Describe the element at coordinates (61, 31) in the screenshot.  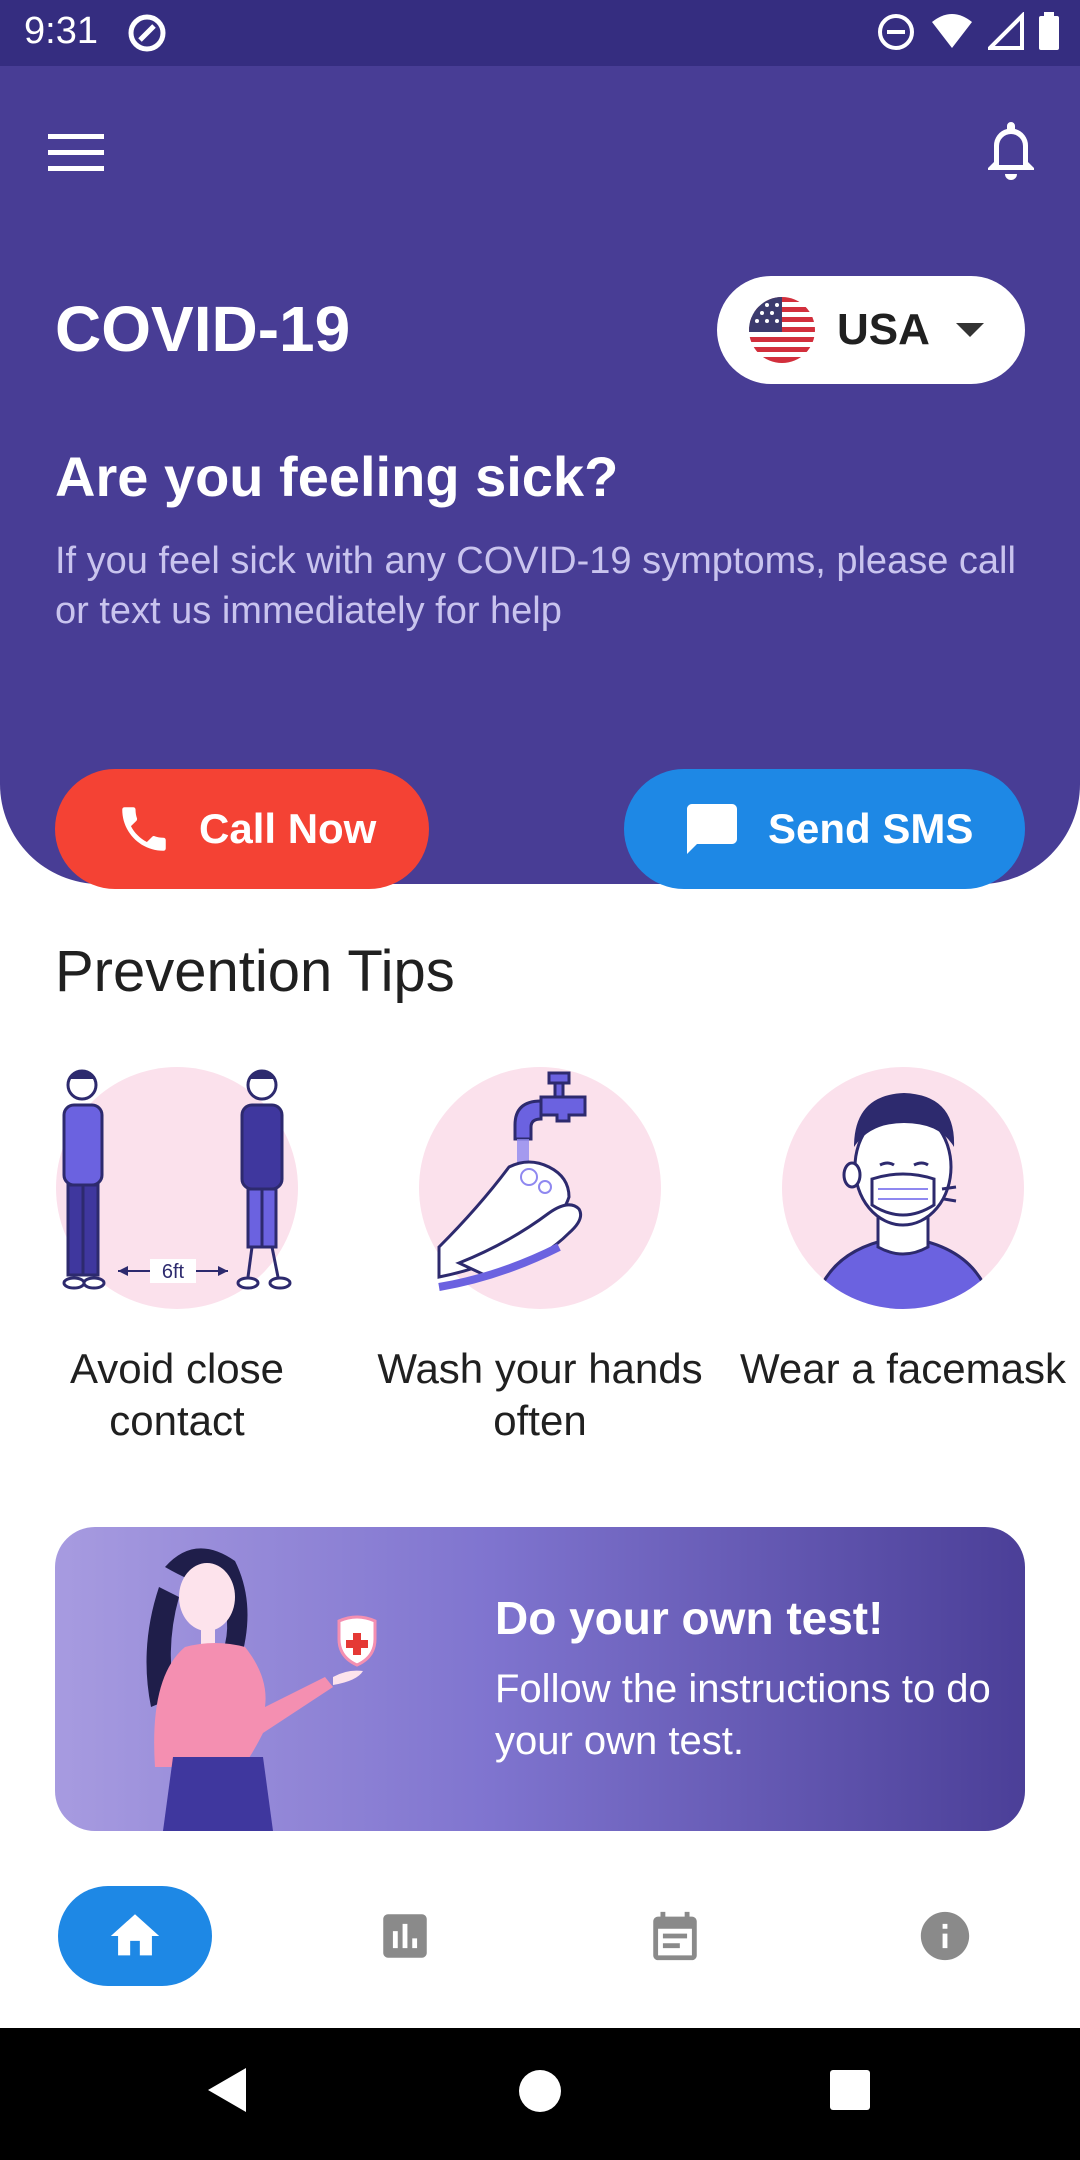
I see `status-time: 9:31` at that location.